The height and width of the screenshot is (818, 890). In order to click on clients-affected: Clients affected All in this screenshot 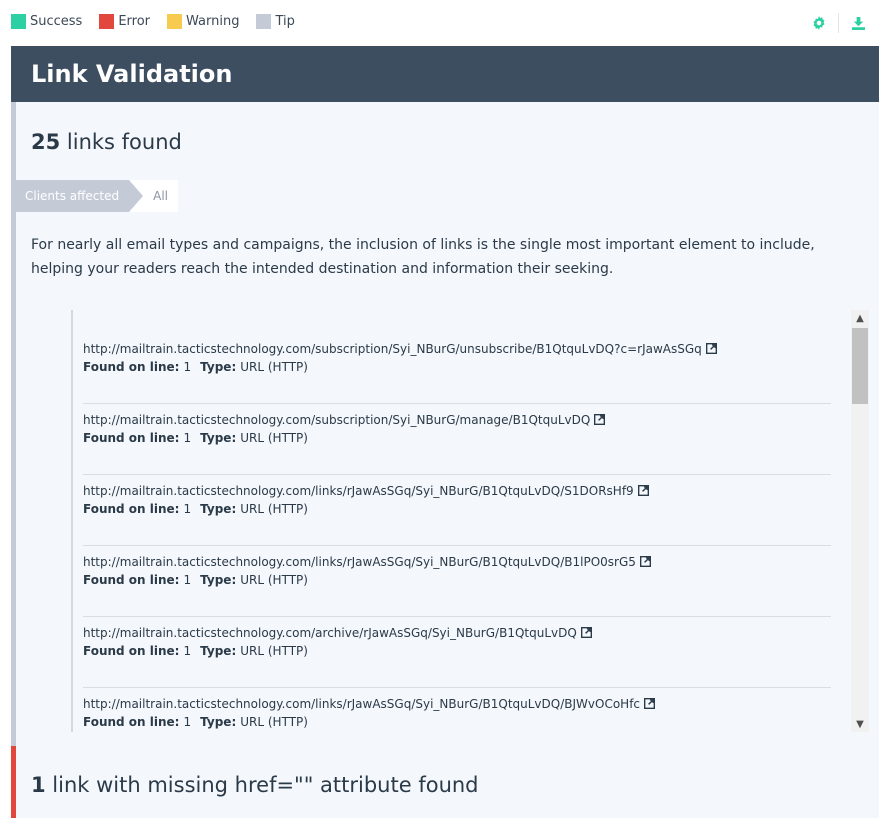, I will do `click(97, 196)`.